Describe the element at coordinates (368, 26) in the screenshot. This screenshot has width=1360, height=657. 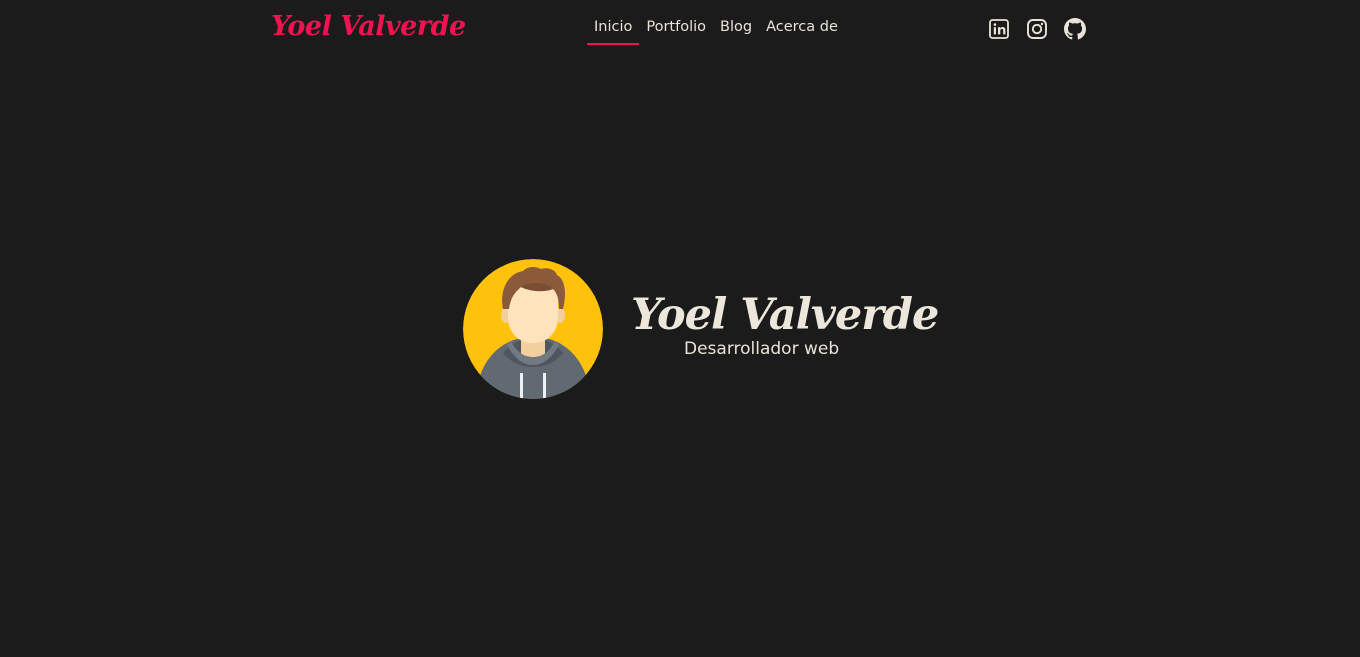
I see `site-logo: Yoel Valverde` at that location.